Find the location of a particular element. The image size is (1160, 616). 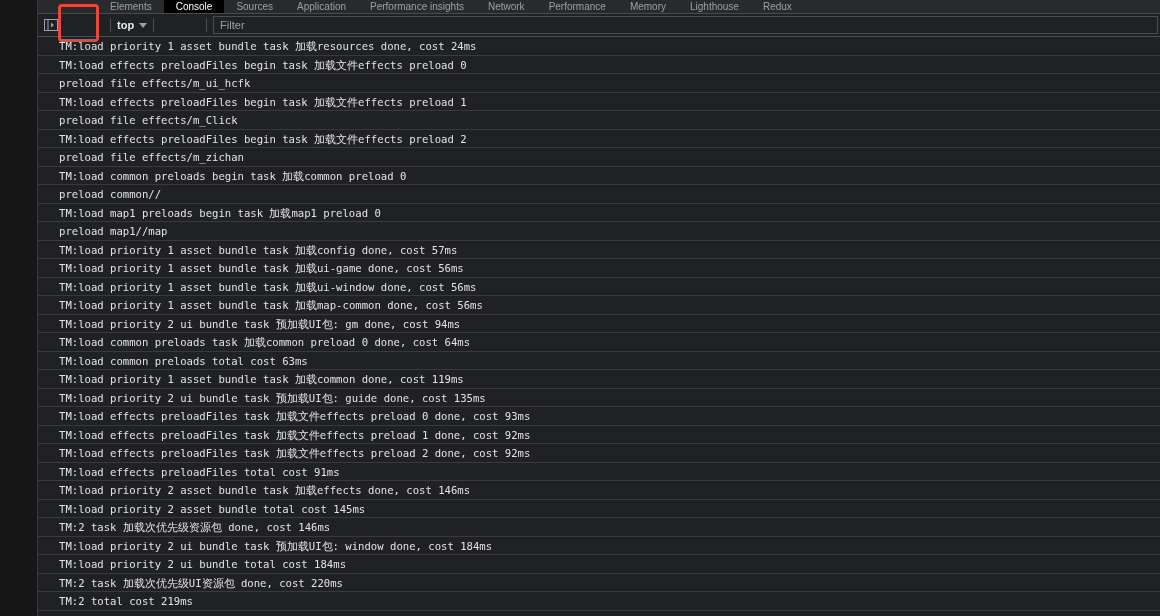

console-message: TM:load effects preloadFiles task 加载文件effects preload 1 done, cost 92ms is located at coordinates (599, 434).